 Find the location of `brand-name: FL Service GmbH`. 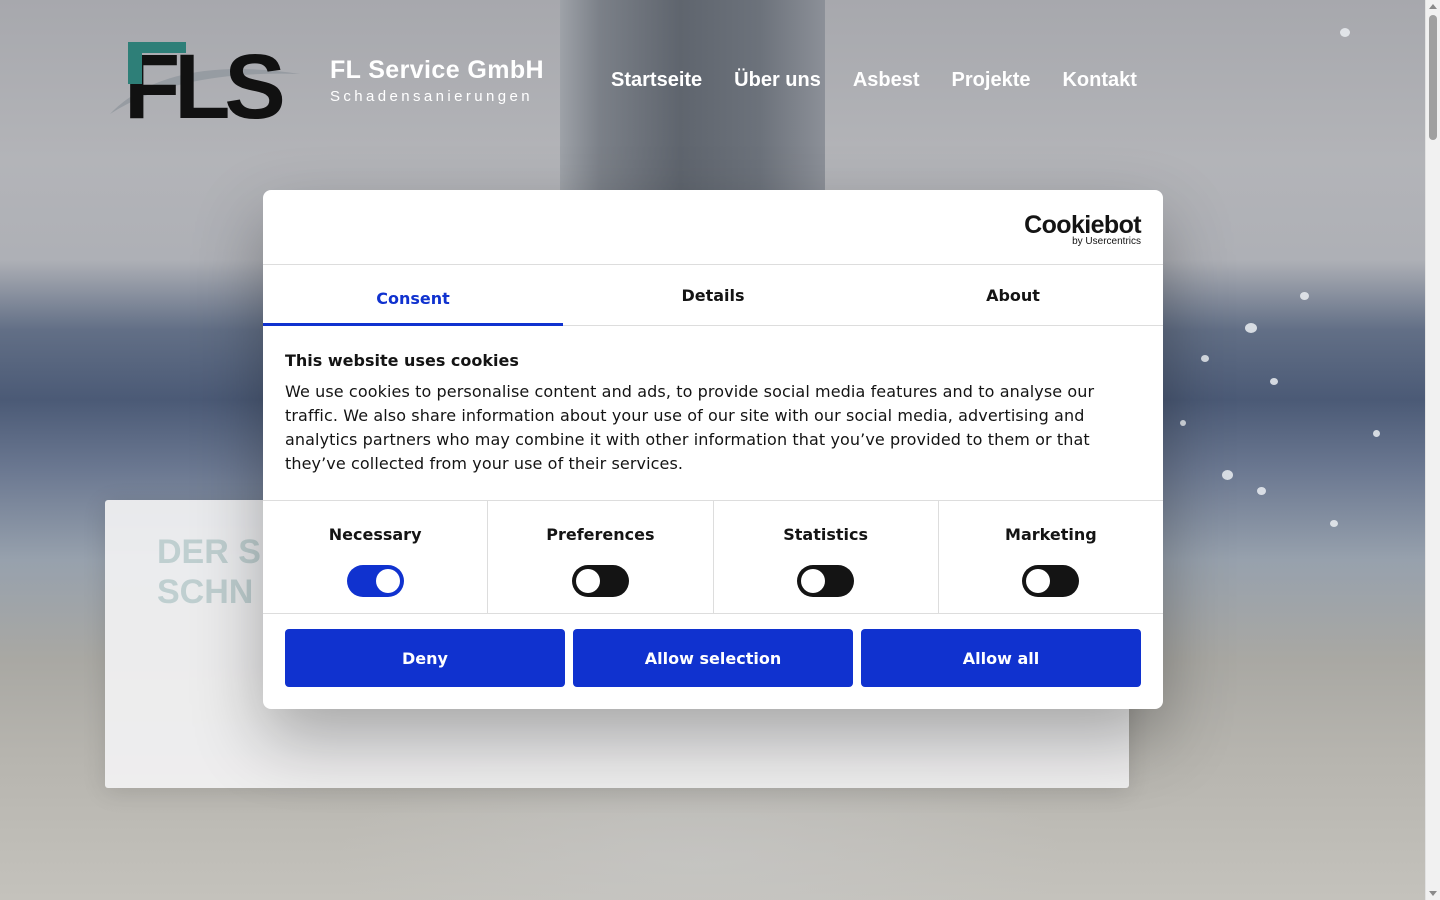

brand-name: FL Service GmbH is located at coordinates (437, 70).